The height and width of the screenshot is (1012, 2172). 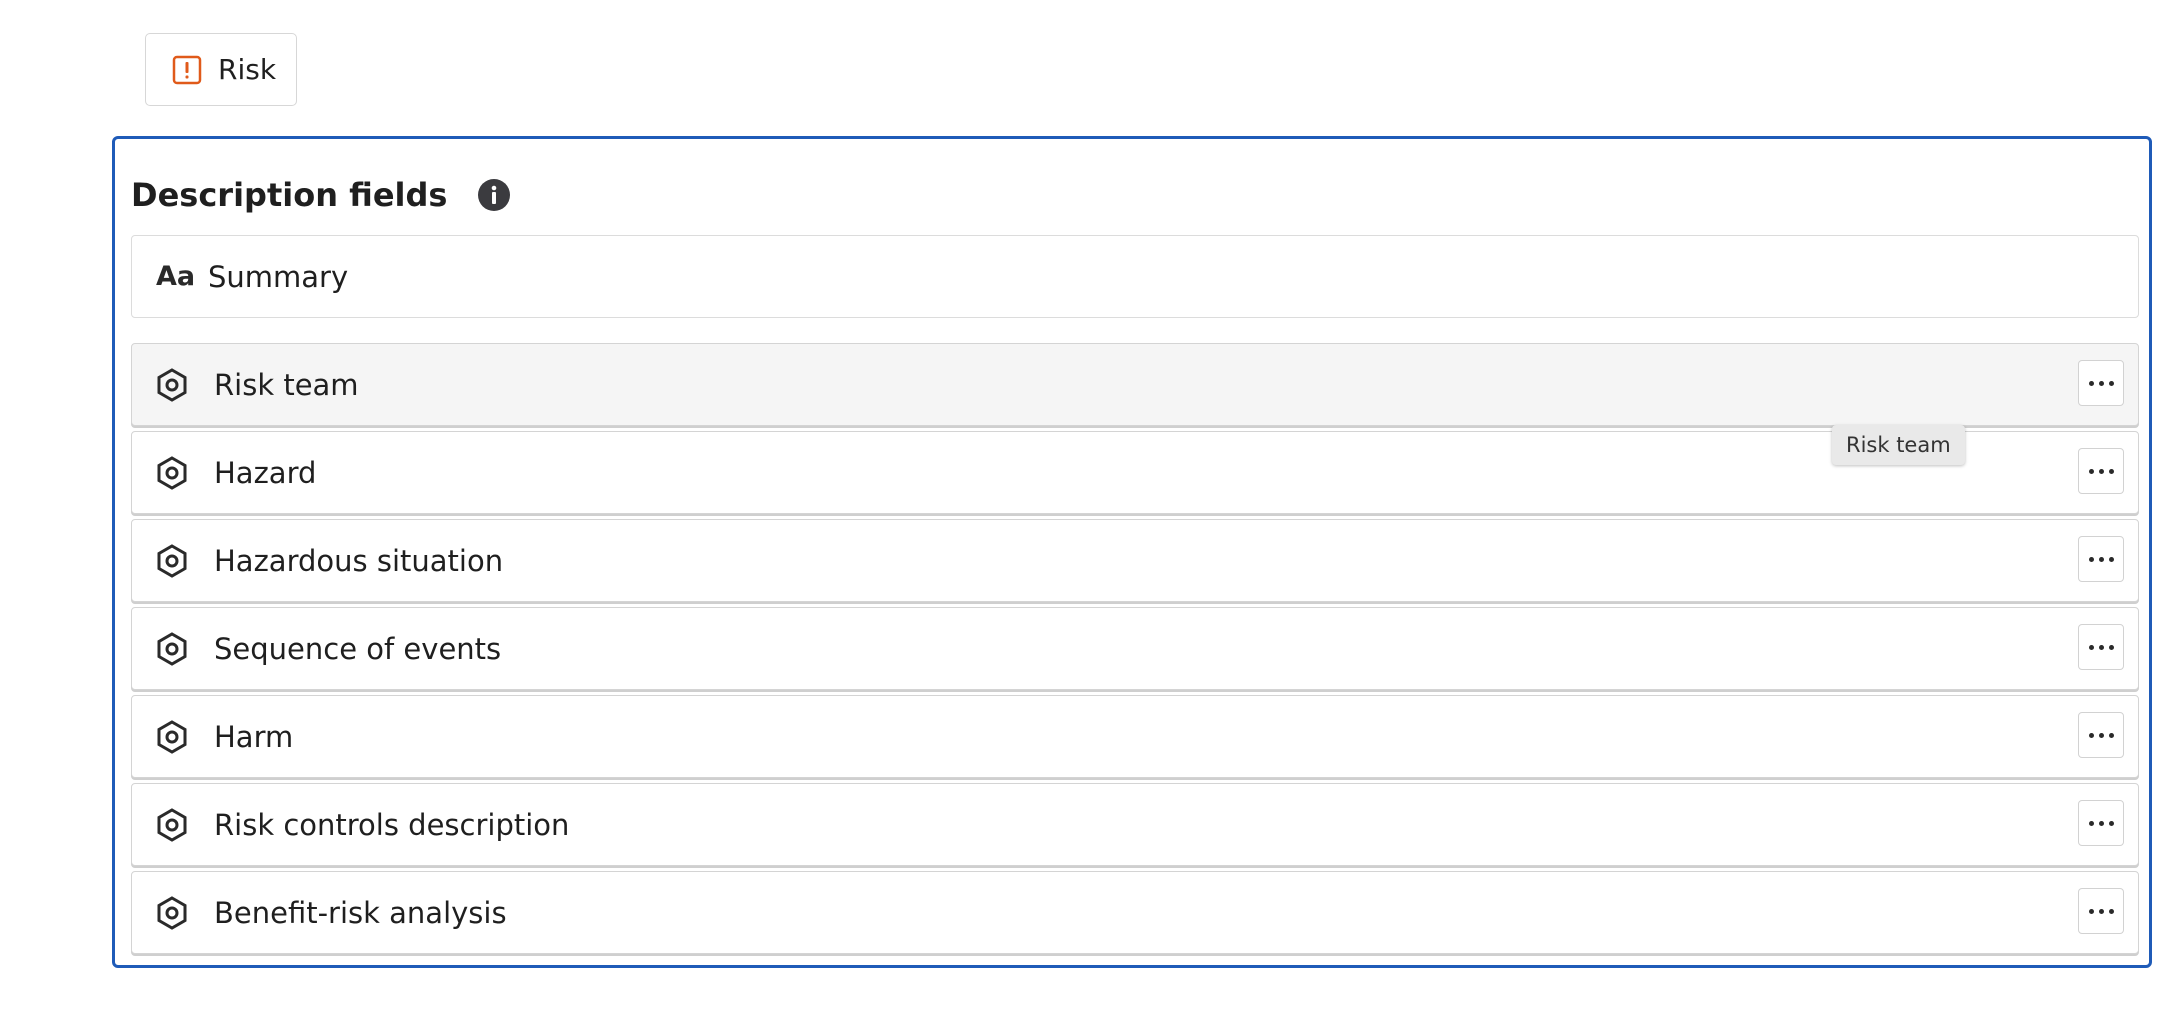 What do you see at coordinates (359, 560) in the screenshot?
I see `field-label: Hazardous situation` at bounding box center [359, 560].